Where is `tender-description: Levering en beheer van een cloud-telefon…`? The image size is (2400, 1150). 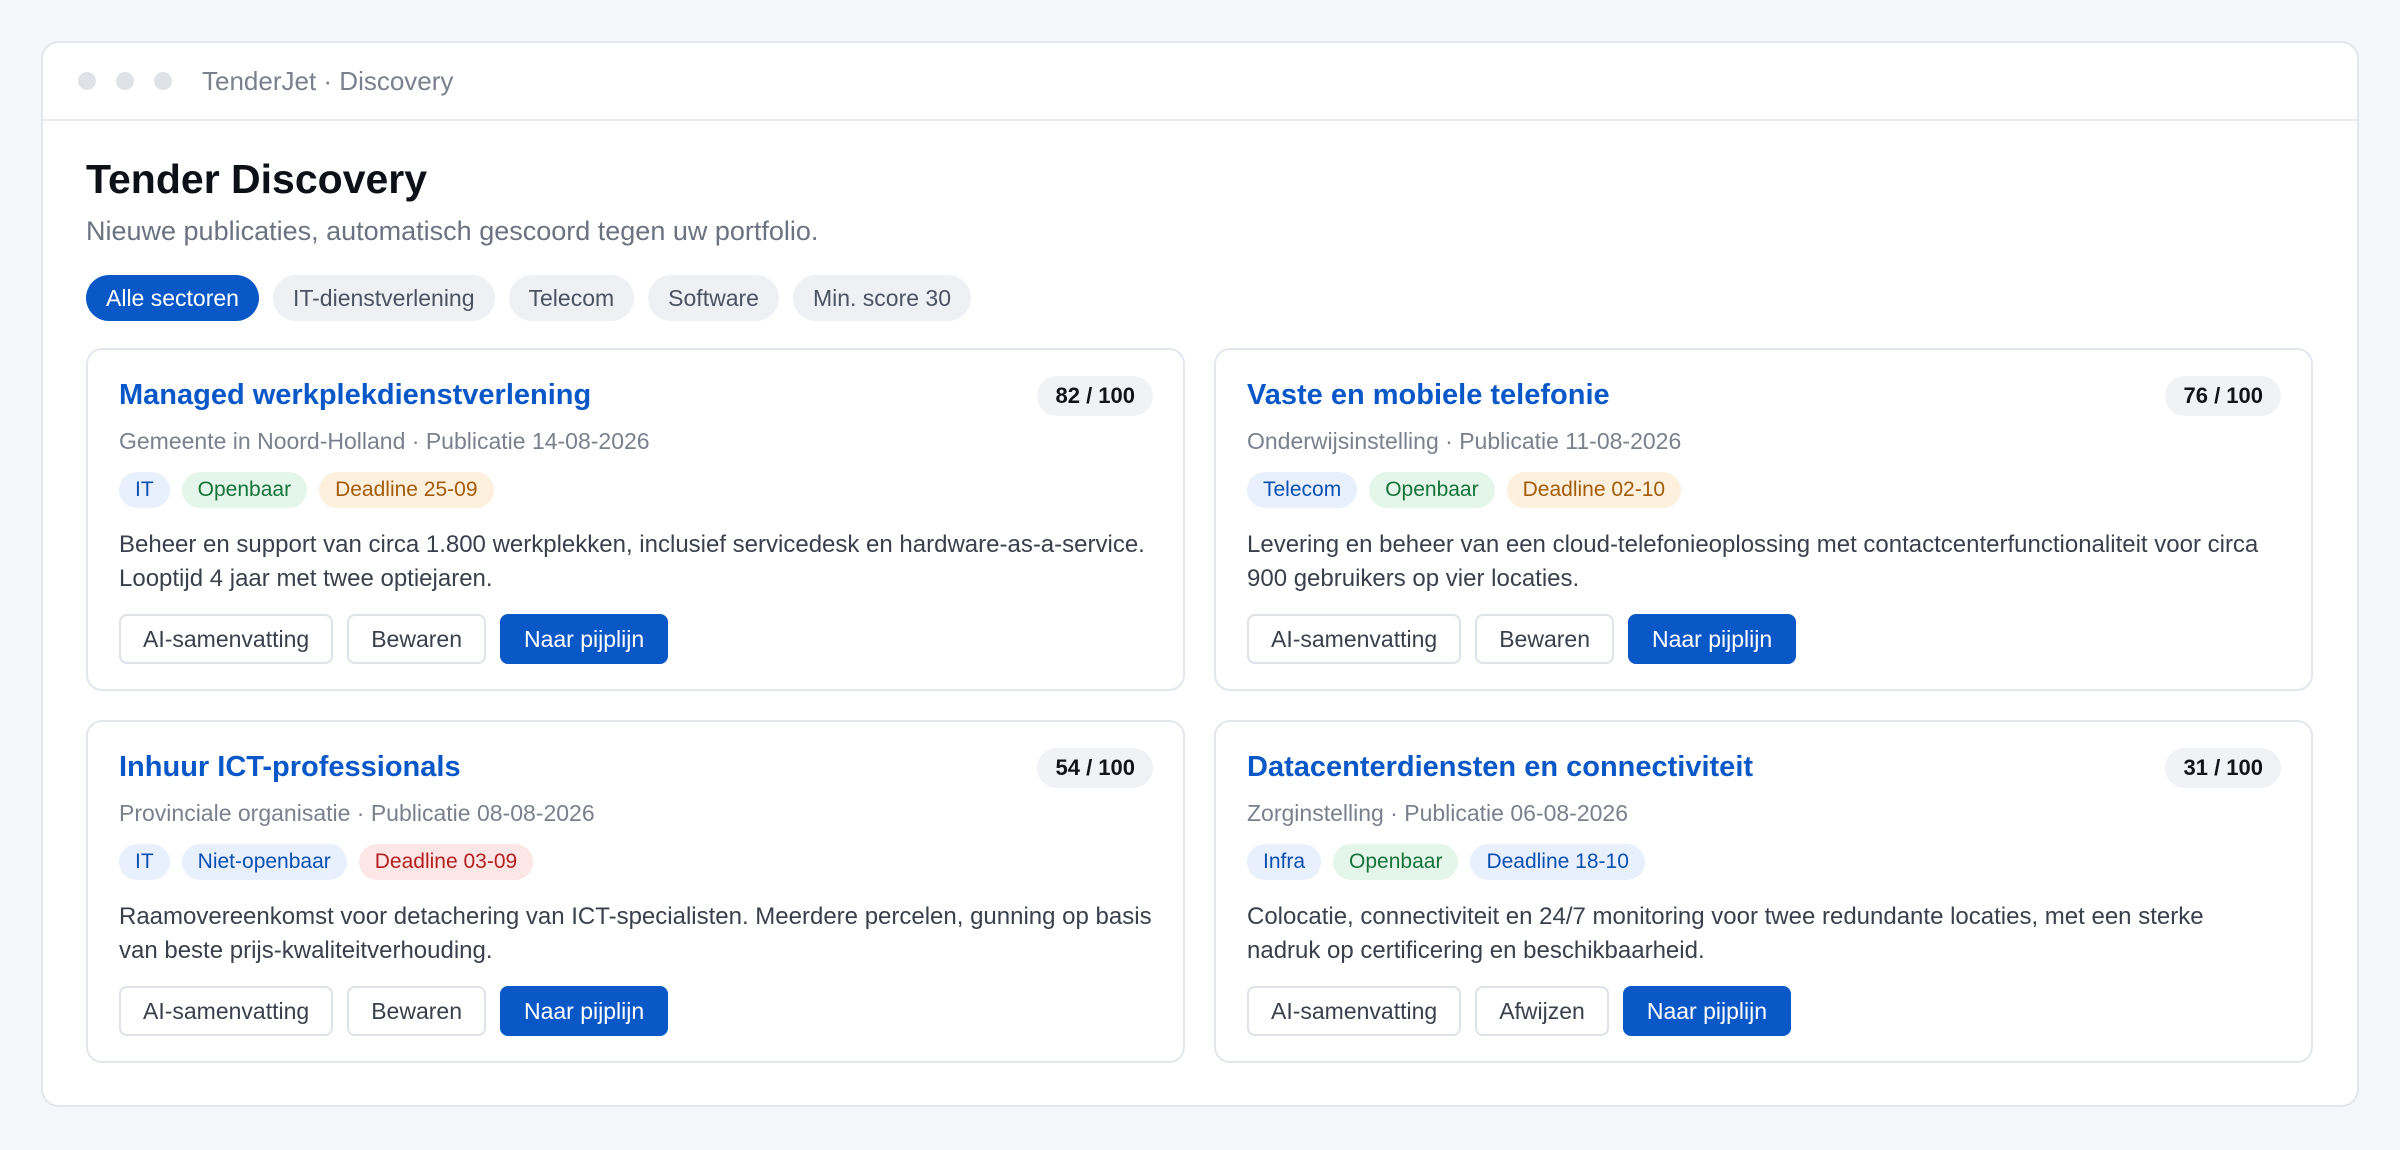
tender-description: Levering en beheer van een cloud-telefon… is located at coordinates (1753, 562).